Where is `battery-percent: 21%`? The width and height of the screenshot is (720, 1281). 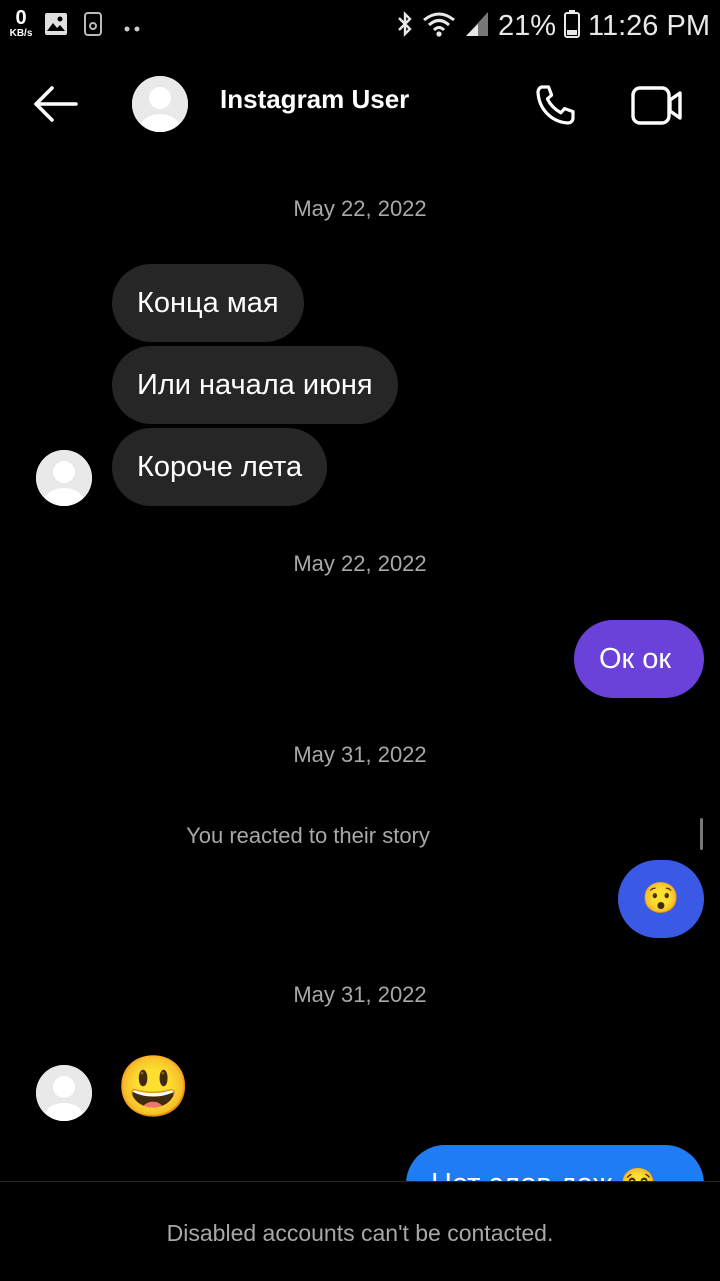 battery-percent: 21% is located at coordinates (527, 25).